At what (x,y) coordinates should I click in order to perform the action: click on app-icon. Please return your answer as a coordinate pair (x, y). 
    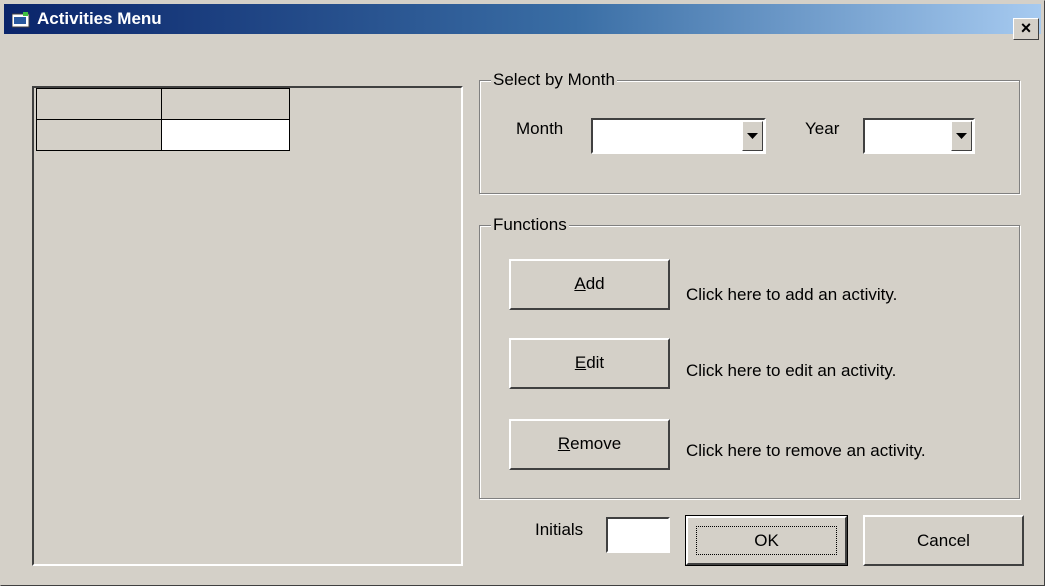
    Looking at the image, I should click on (21, 20).